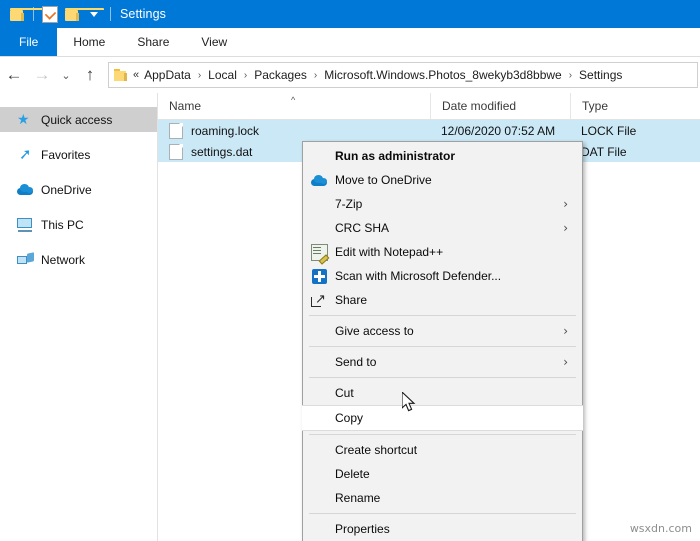  What do you see at coordinates (362, 228) in the screenshot?
I see `menu-item-label: CRC SHA` at bounding box center [362, 228].